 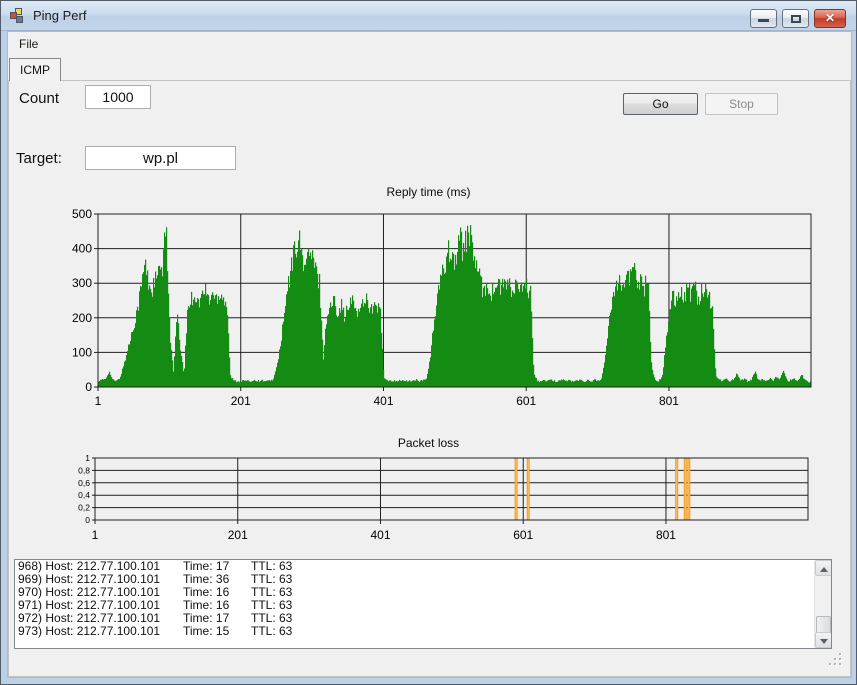 I want to click on resize-grip, so click(x=836, y=660).